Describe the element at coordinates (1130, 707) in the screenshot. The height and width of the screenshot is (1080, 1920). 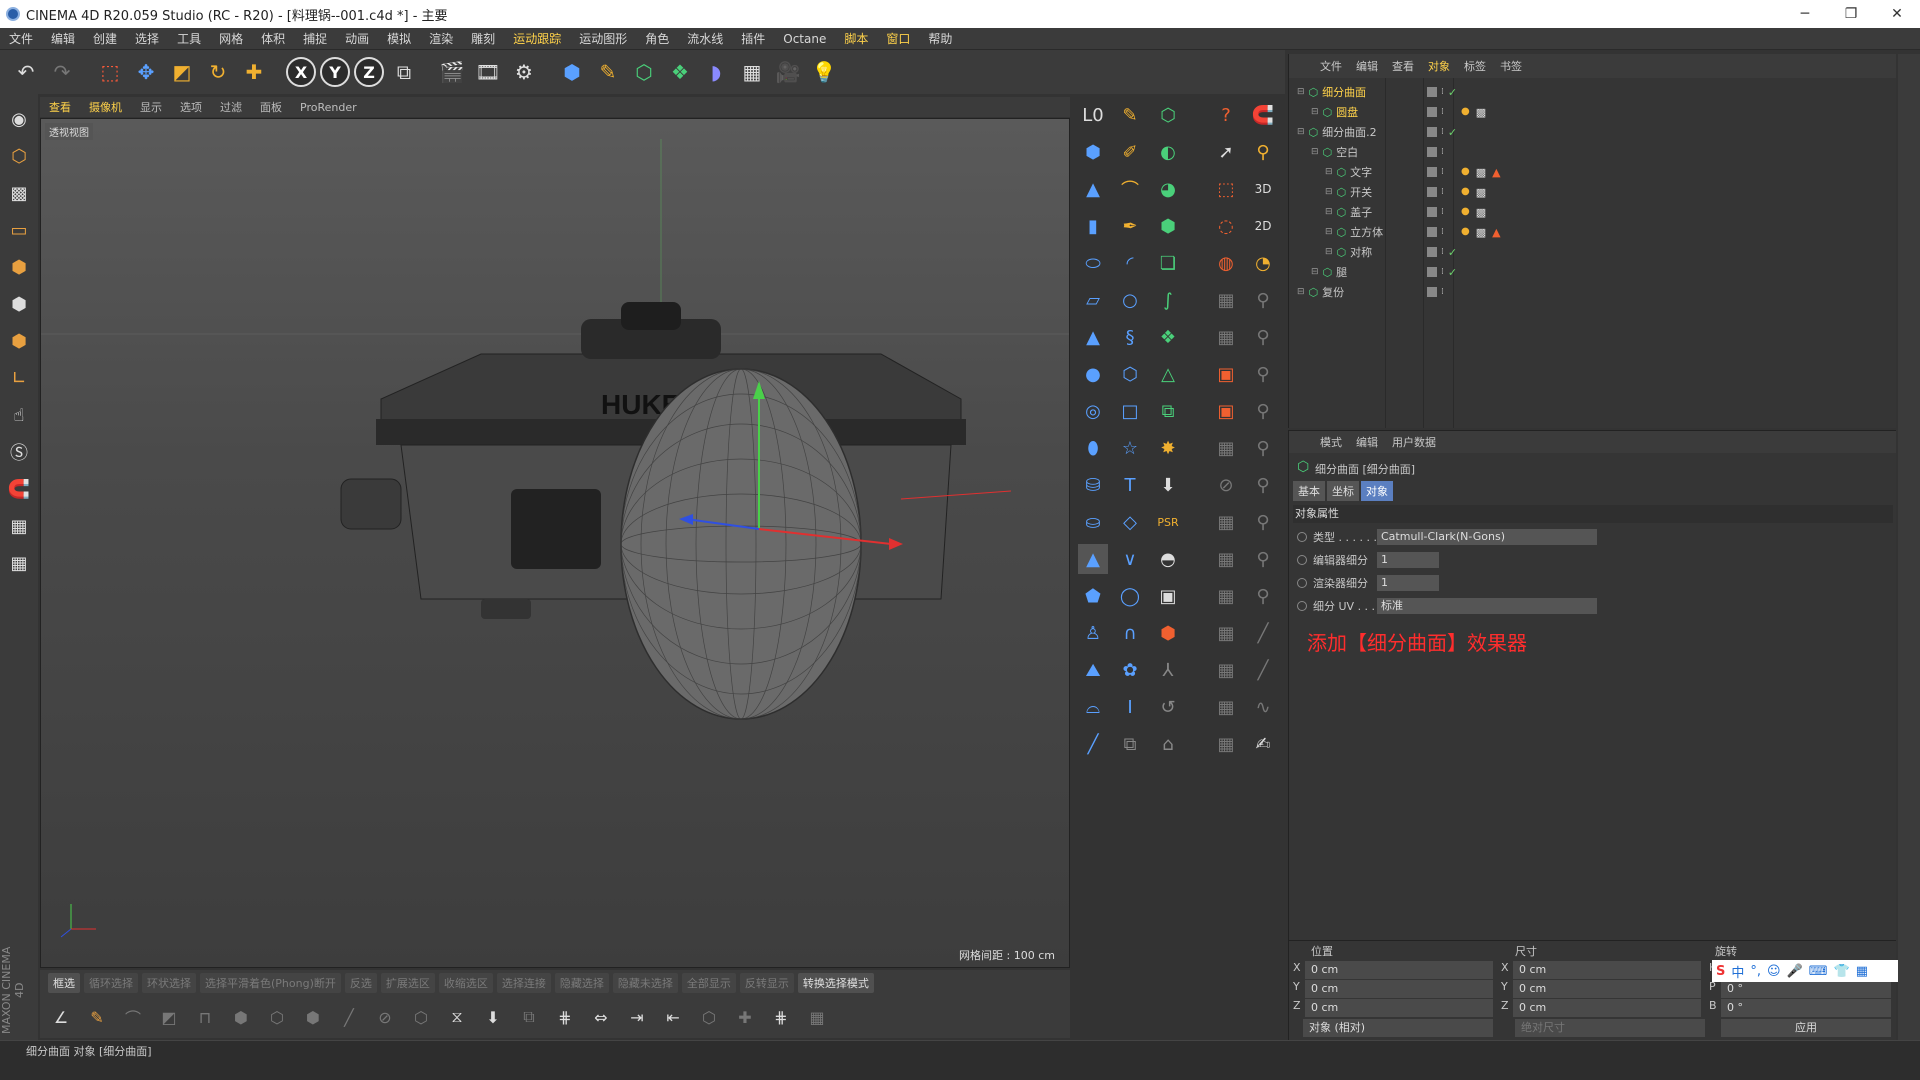
I see `profile-icon: Ⅰ` at that location.